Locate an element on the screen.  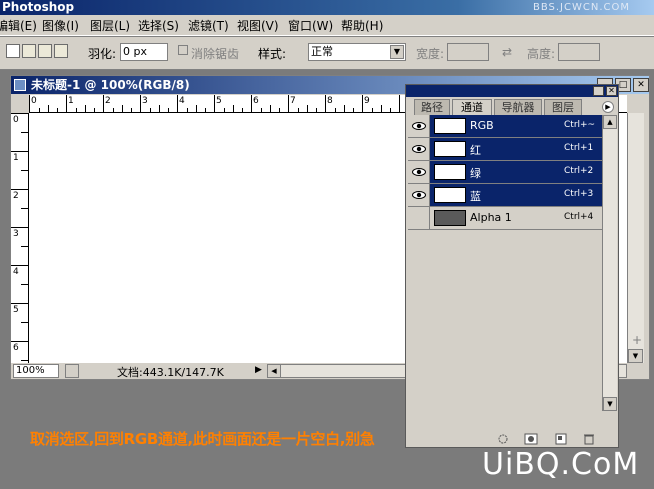
panel-tabs: 路径 通道 导航器 图层 ▶ is located at coordinates (512, 106).